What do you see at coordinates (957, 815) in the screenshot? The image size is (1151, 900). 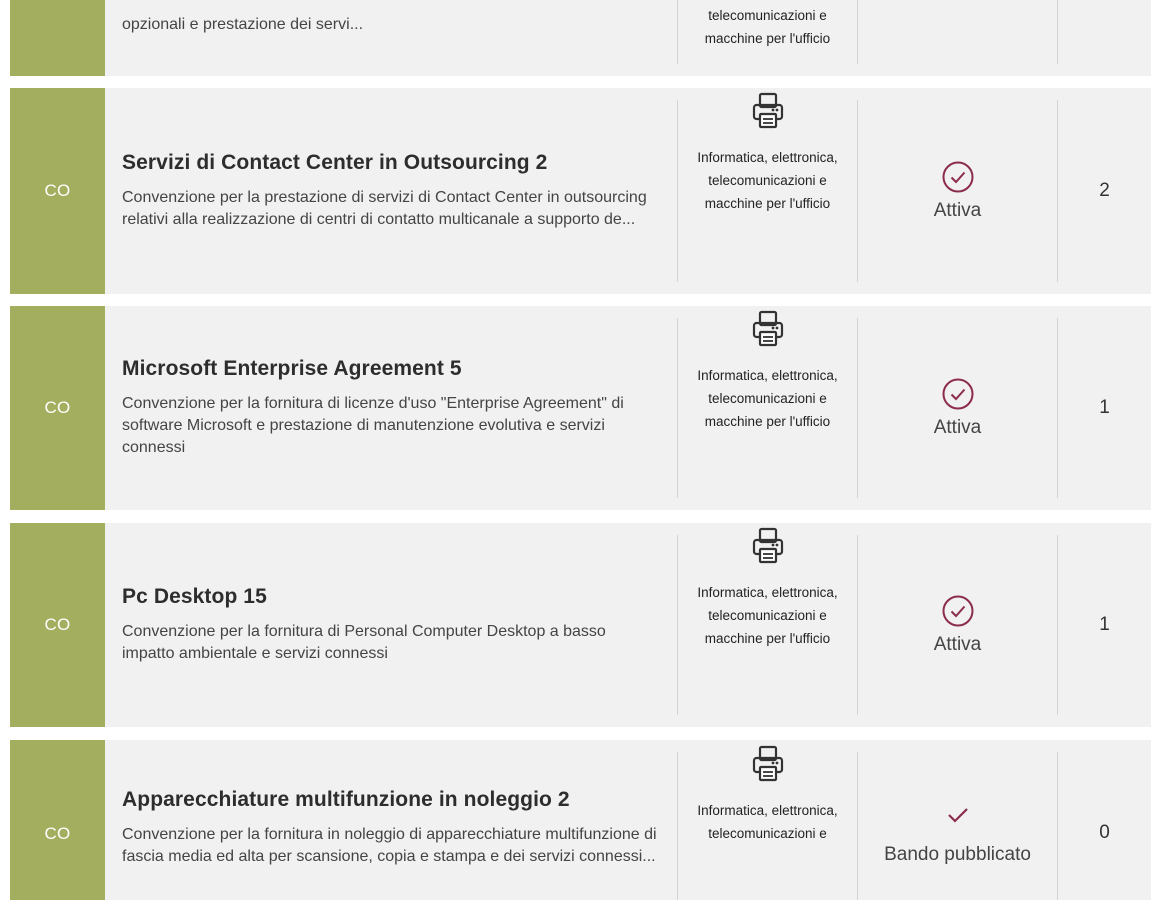 I see `check-icon` at bounding box center [957, 815].